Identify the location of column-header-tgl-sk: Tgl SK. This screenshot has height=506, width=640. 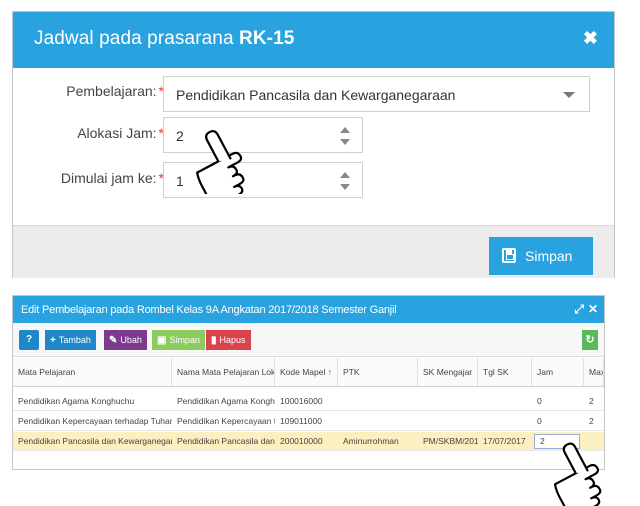
(505, 372).